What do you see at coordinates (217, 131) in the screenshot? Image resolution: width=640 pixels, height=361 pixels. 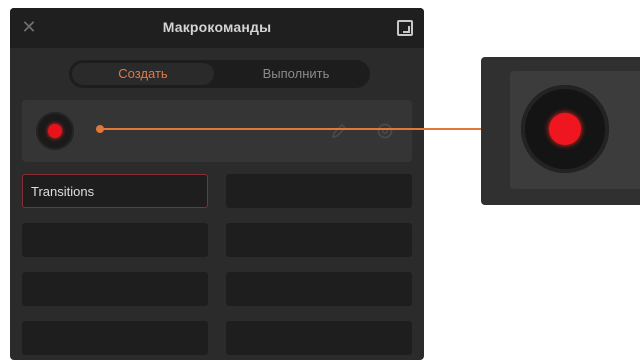 I see `record-toolbar` at bounding box center [217, 131].